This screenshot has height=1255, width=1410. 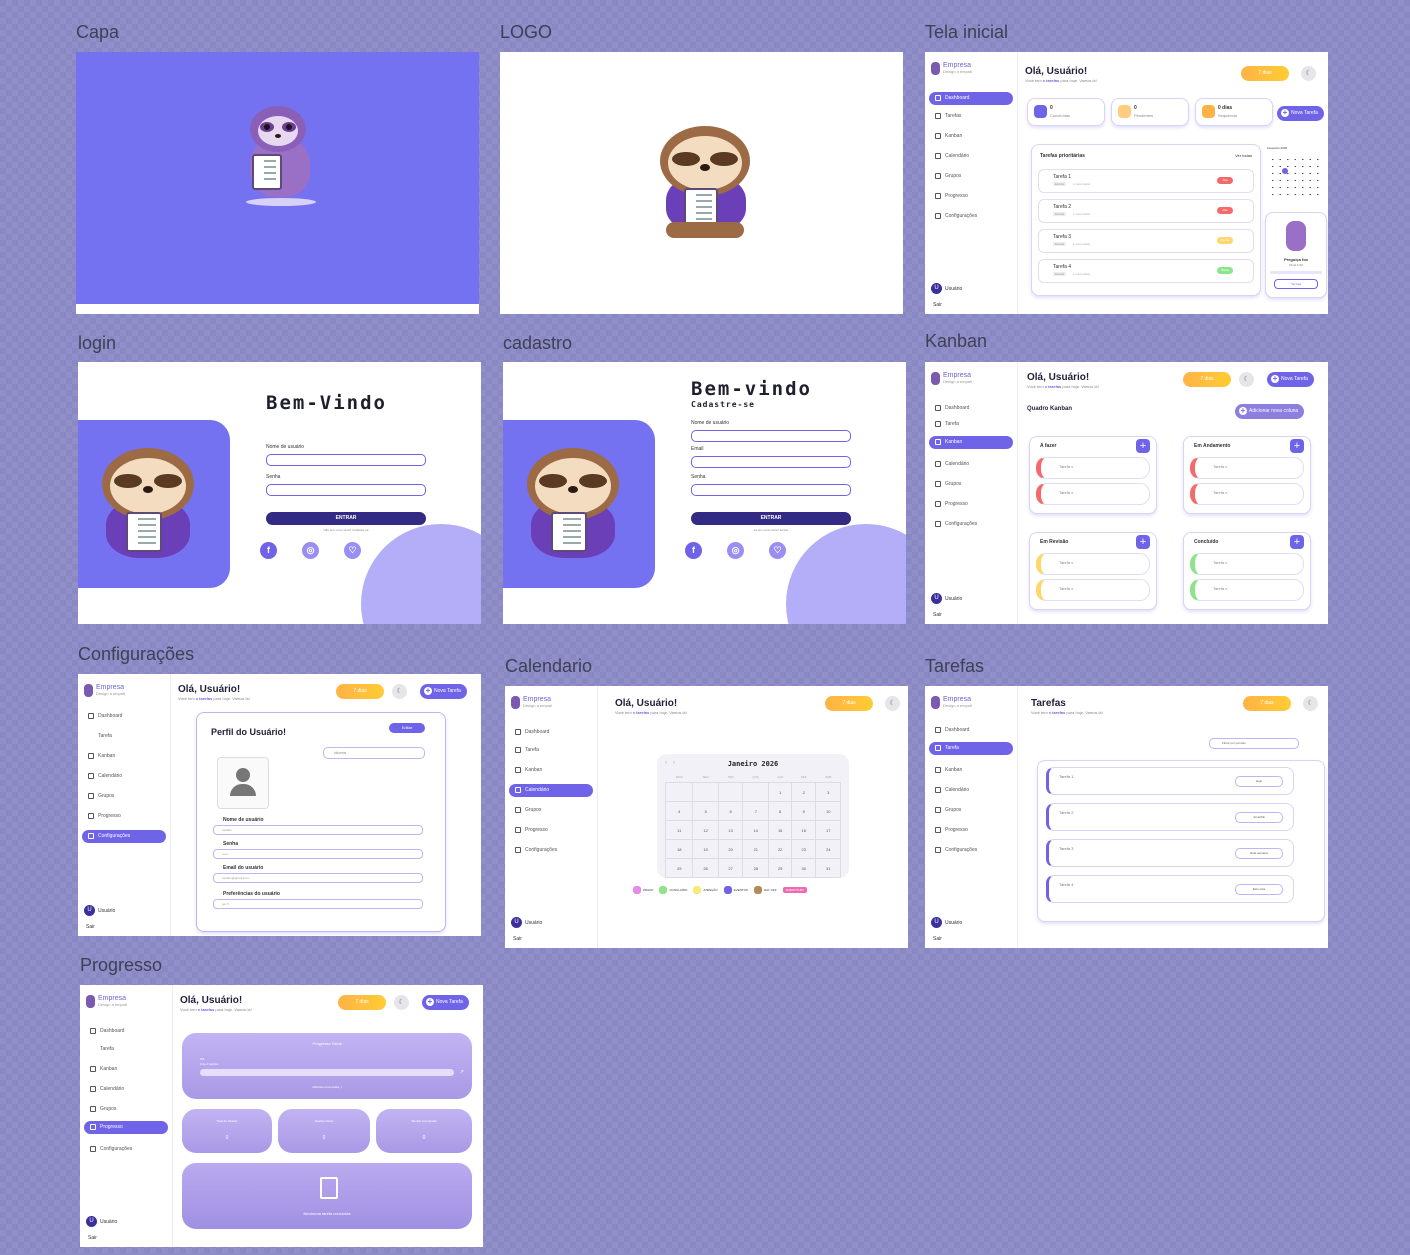 I want to click on calendar-day: 6, so click(x=730, y=811).